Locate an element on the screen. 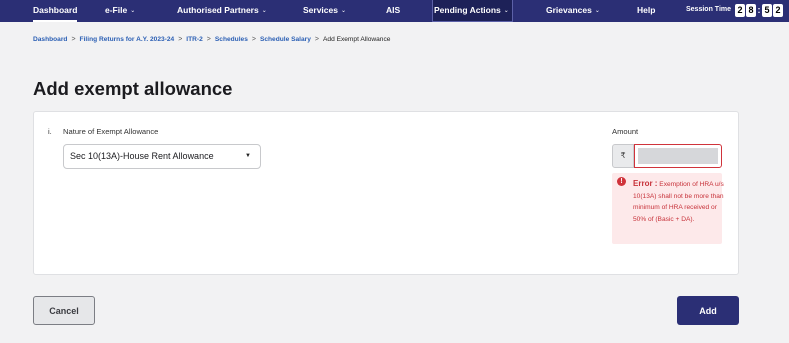 The width and height of the screenshot is (789, 343). timer-digit: 5 is located at coordinates (767, 10).